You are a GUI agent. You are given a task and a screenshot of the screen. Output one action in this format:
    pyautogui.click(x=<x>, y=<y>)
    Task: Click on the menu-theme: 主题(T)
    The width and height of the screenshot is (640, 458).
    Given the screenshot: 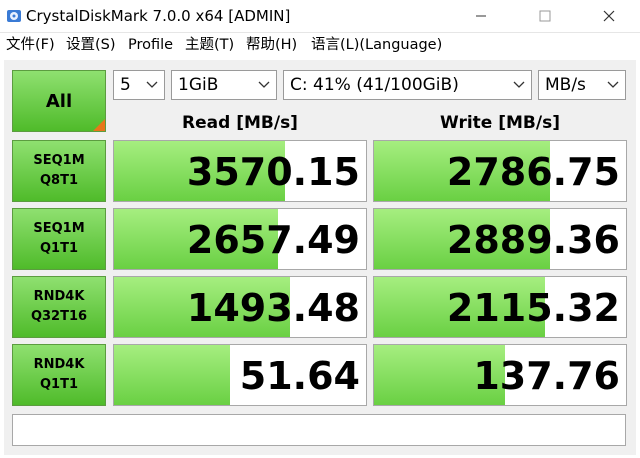 What is the action you would take?
    pyautogui.click(x=209, y=45)
    